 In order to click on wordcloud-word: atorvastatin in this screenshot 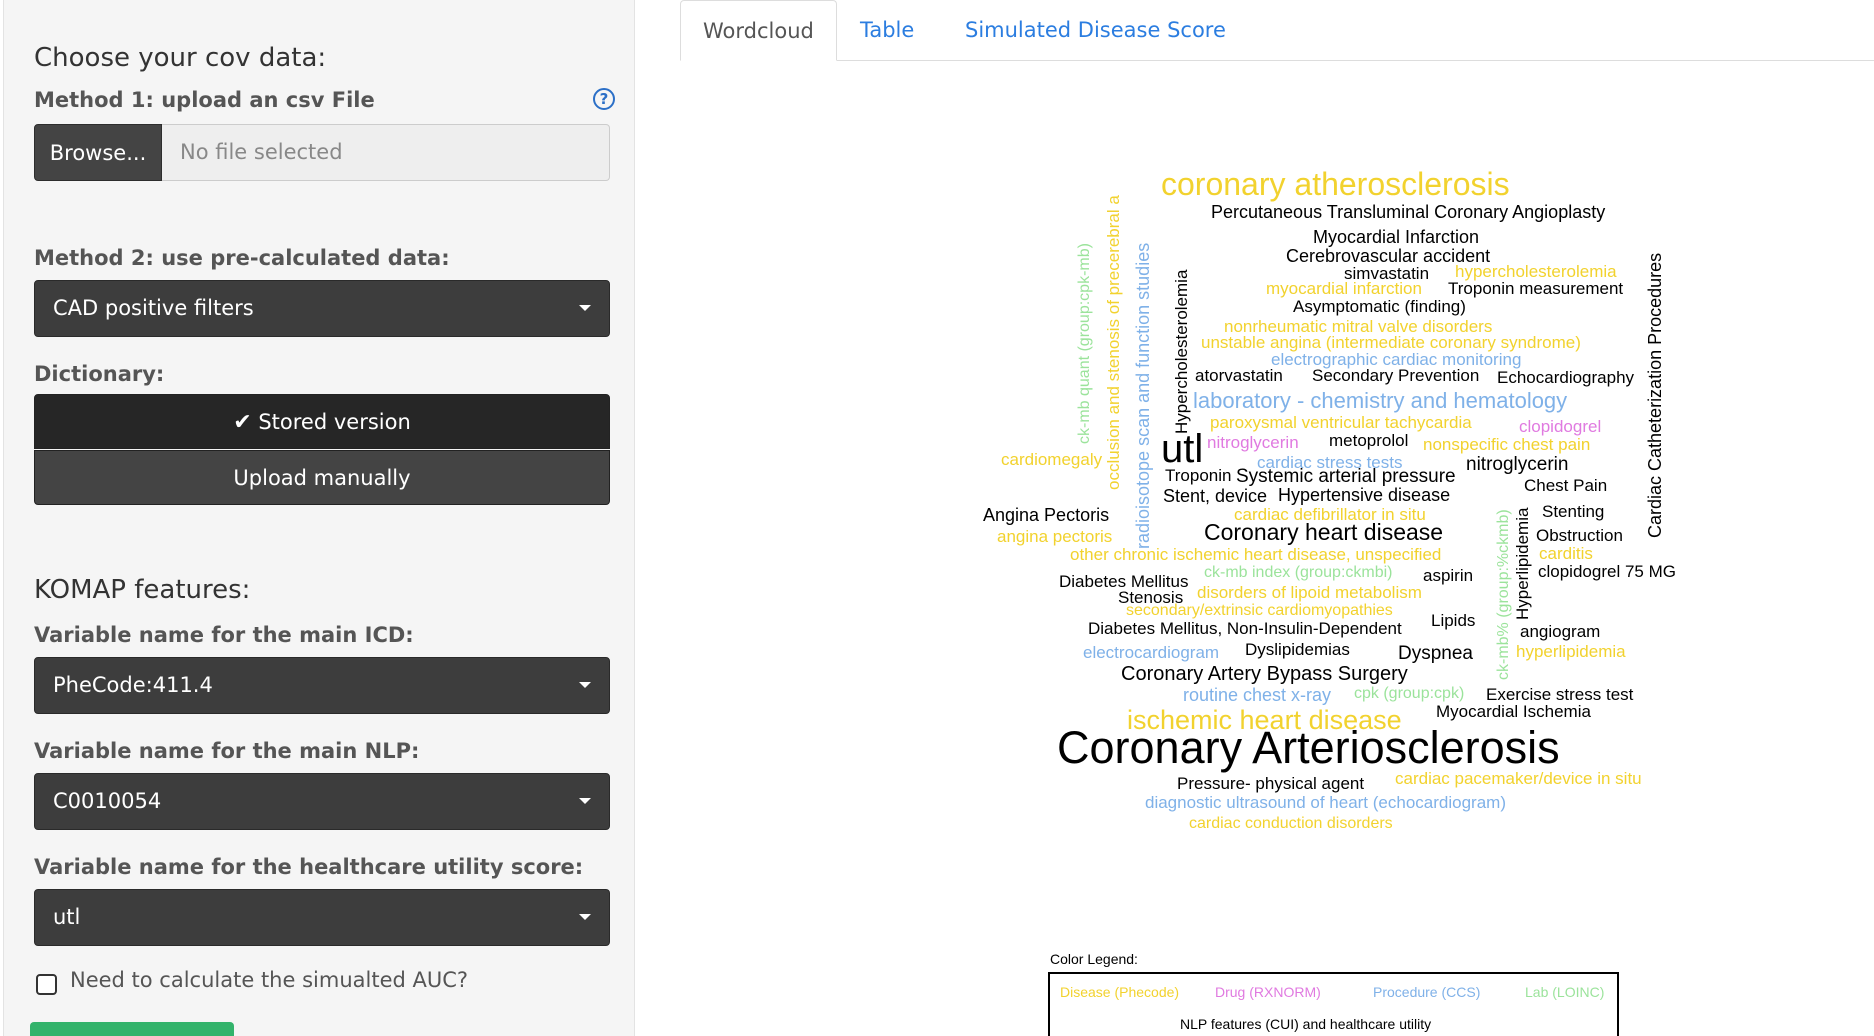, I will do `click(1239, 375)`.